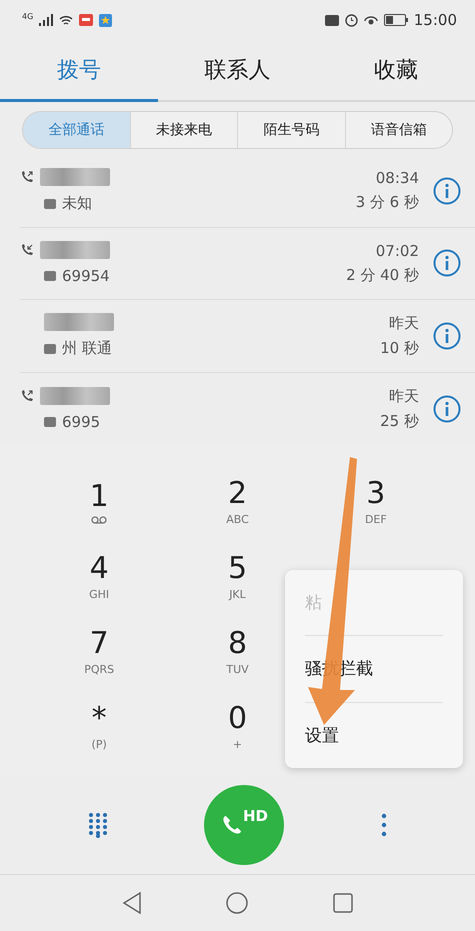 The width and height of the screenshot is (475, 931). Describe the element at coordinates (28, 16) in the screenshot. I see `network-type: 4G` at that location.